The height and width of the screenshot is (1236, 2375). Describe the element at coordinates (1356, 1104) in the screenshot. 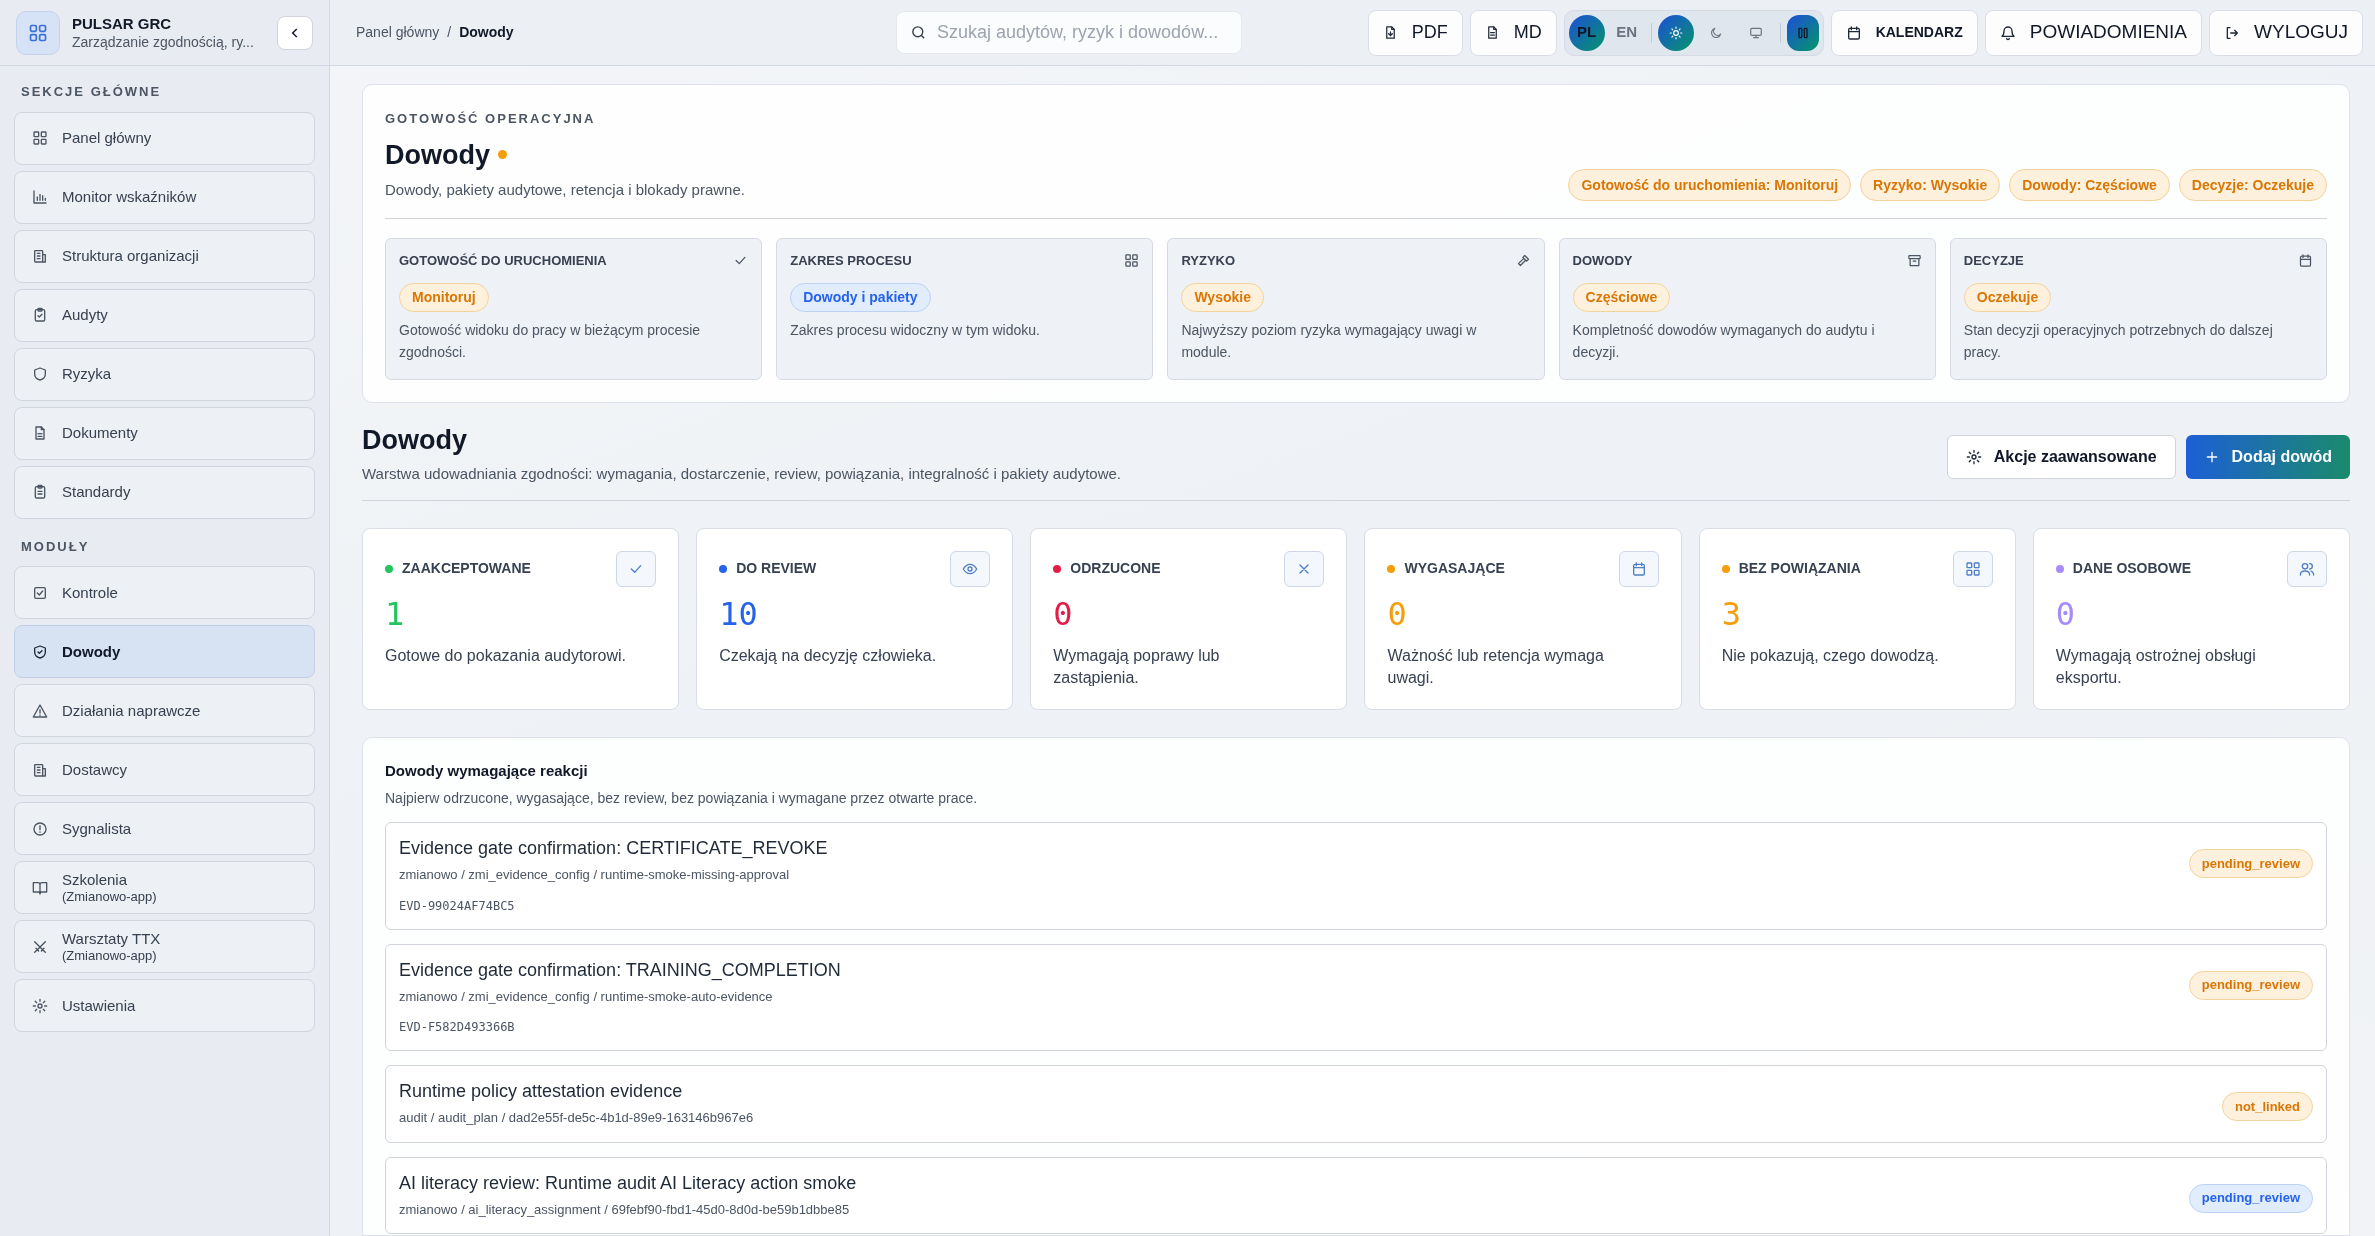

I see `evidence-item: Runtime policy attestation evidence audit / audit_plan / dad2e55f-de5c-4b1d-89e9-163146b967e6 not_linked` at that location.